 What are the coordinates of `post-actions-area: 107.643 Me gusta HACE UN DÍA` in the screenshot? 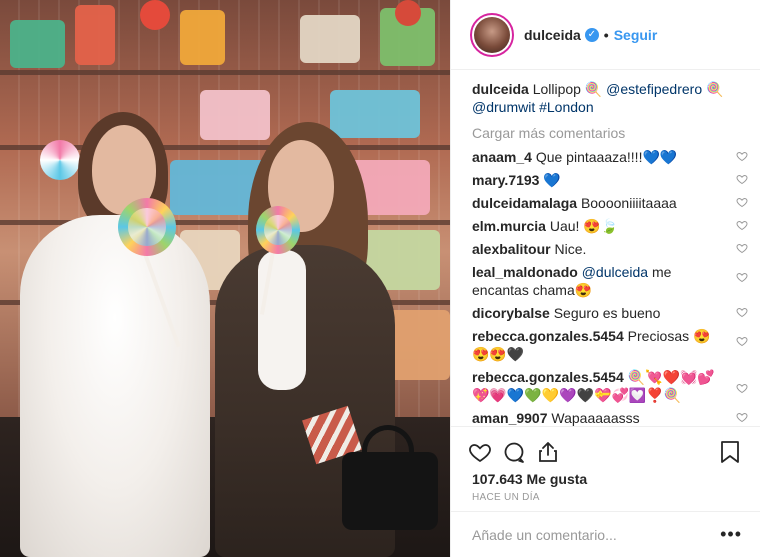 It's located at (605, 464).